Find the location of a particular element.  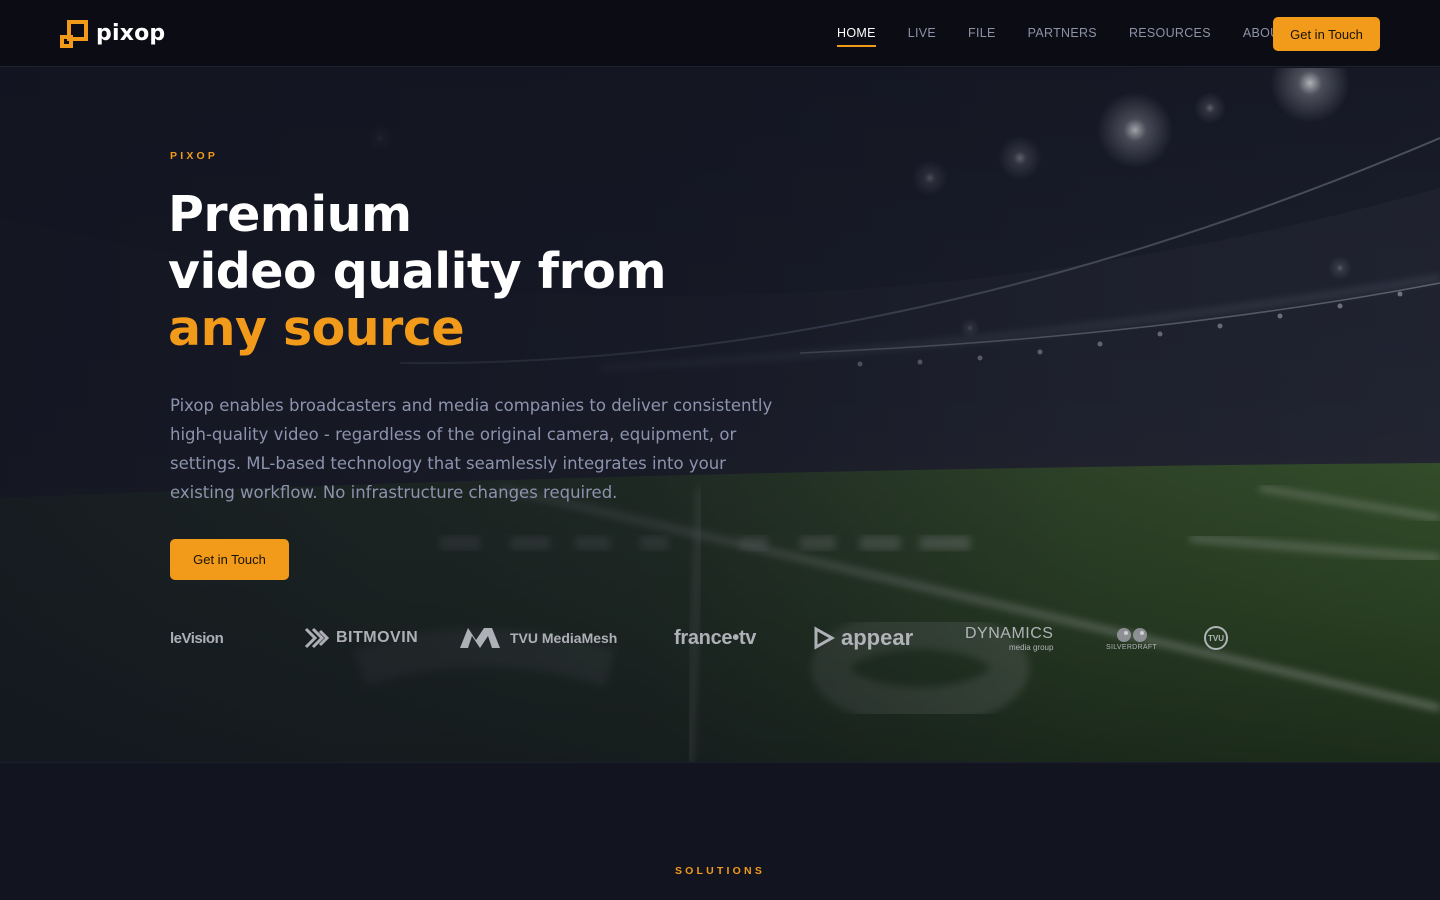

partner-levision-logo: leVision is located at coordinates (197, 638).